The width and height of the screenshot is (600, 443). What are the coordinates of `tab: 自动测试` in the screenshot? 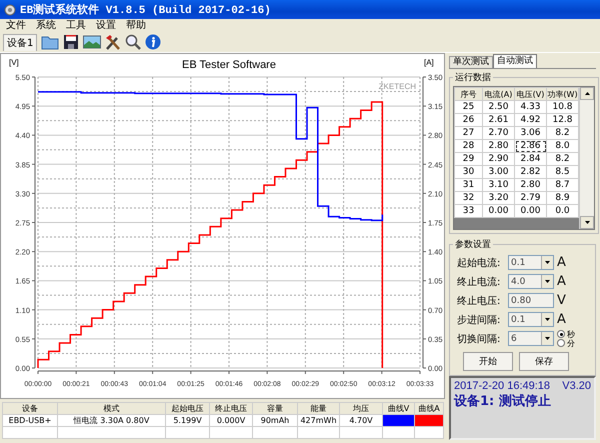 It's located at (515, 61).